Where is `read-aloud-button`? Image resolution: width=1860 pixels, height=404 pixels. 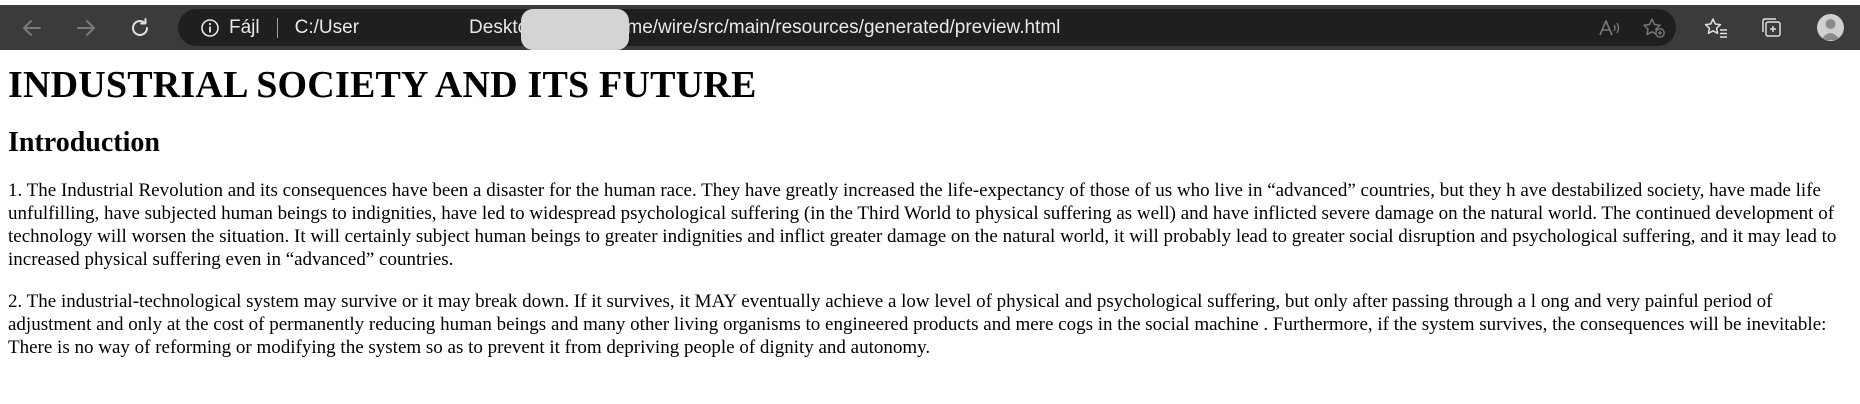 read-aloud-button is located at coordinates (1610, 28).